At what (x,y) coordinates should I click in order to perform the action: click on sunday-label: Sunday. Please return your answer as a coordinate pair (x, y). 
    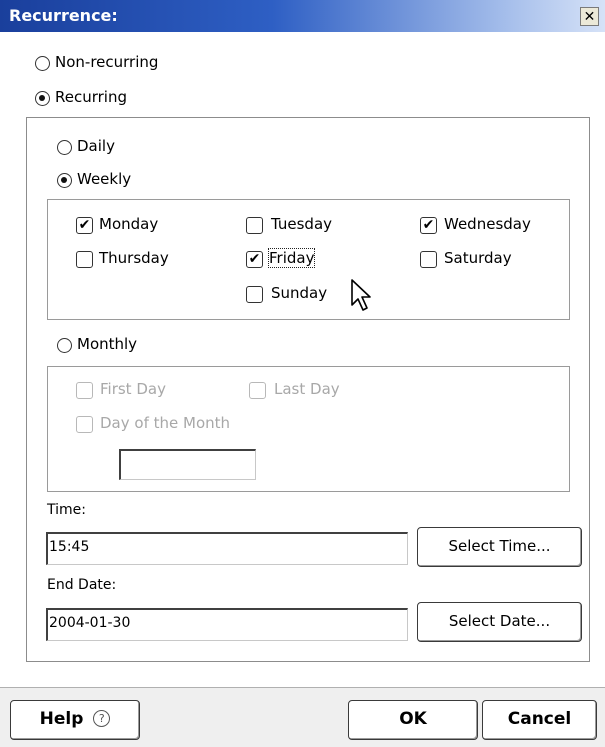
    Looking at the image, I should click on (299, 293).